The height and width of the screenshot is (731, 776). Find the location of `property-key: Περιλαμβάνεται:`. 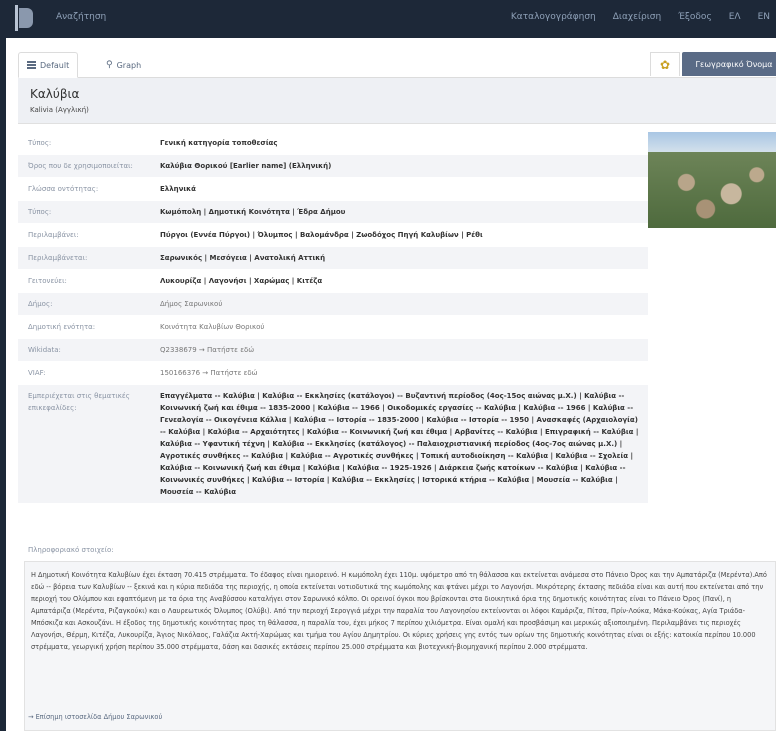

property-key: Περιλαμβάνεται: is located at coordinates (58, 258).